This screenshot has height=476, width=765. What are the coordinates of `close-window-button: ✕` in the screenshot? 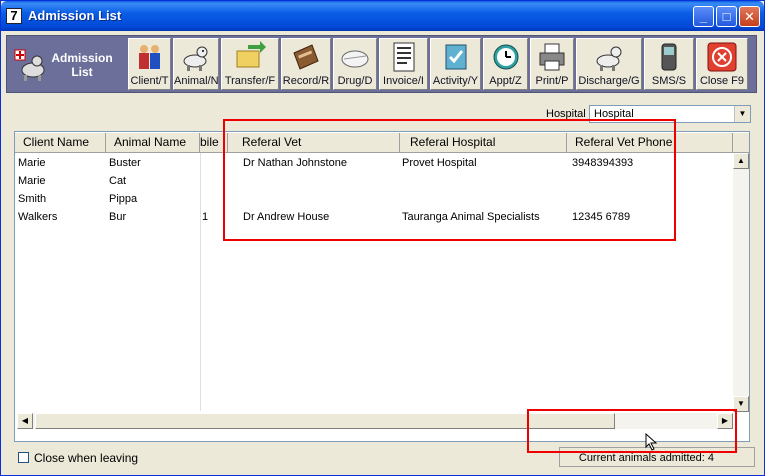 It's located at (749, 16).